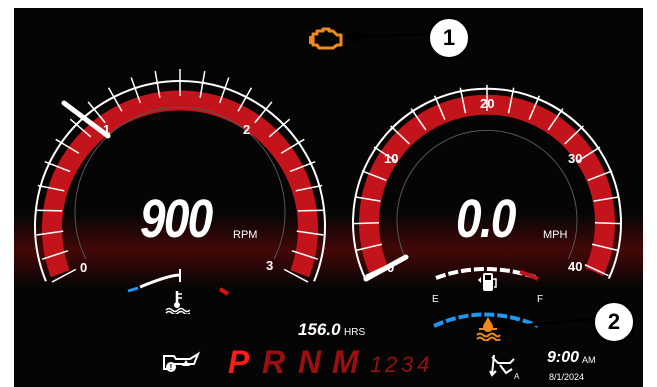 The image size is (657, 387). What do you see at coordinates (390, 35) in the screenshot?
I see `callout-1-leader` at bounding box center [390, 35].